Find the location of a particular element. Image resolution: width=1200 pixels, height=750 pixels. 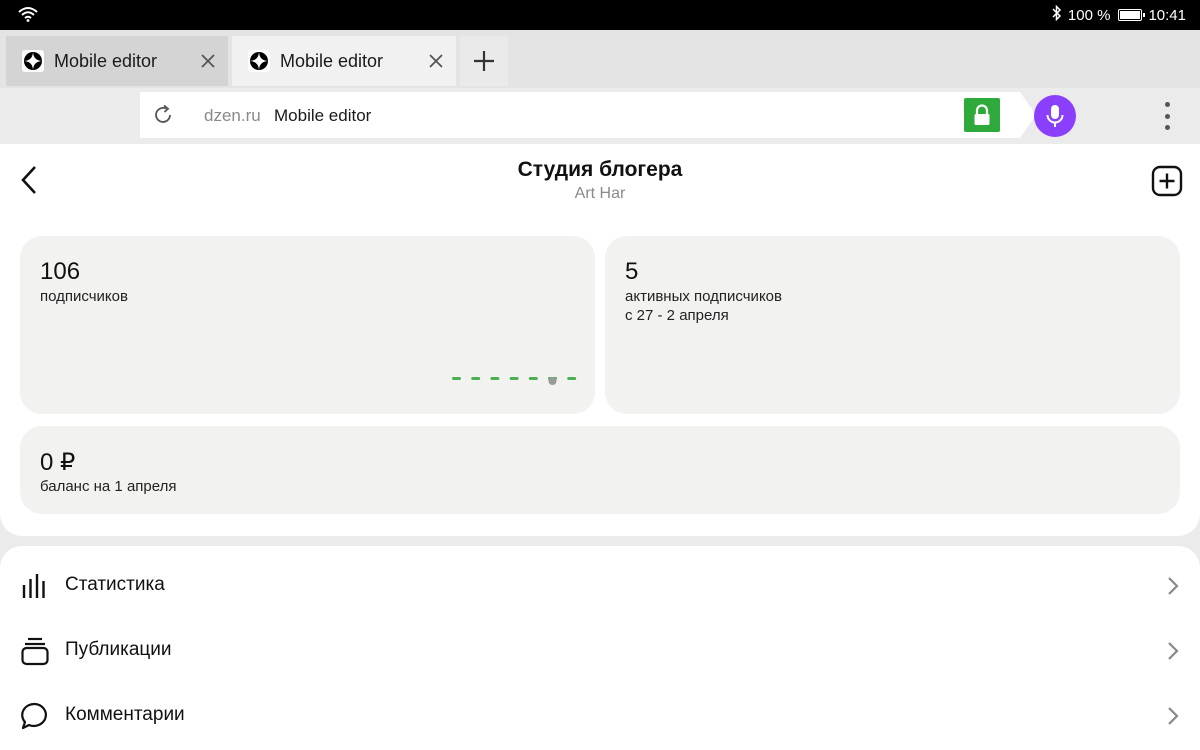

new-tab-button is located at coordinates (484, 61).